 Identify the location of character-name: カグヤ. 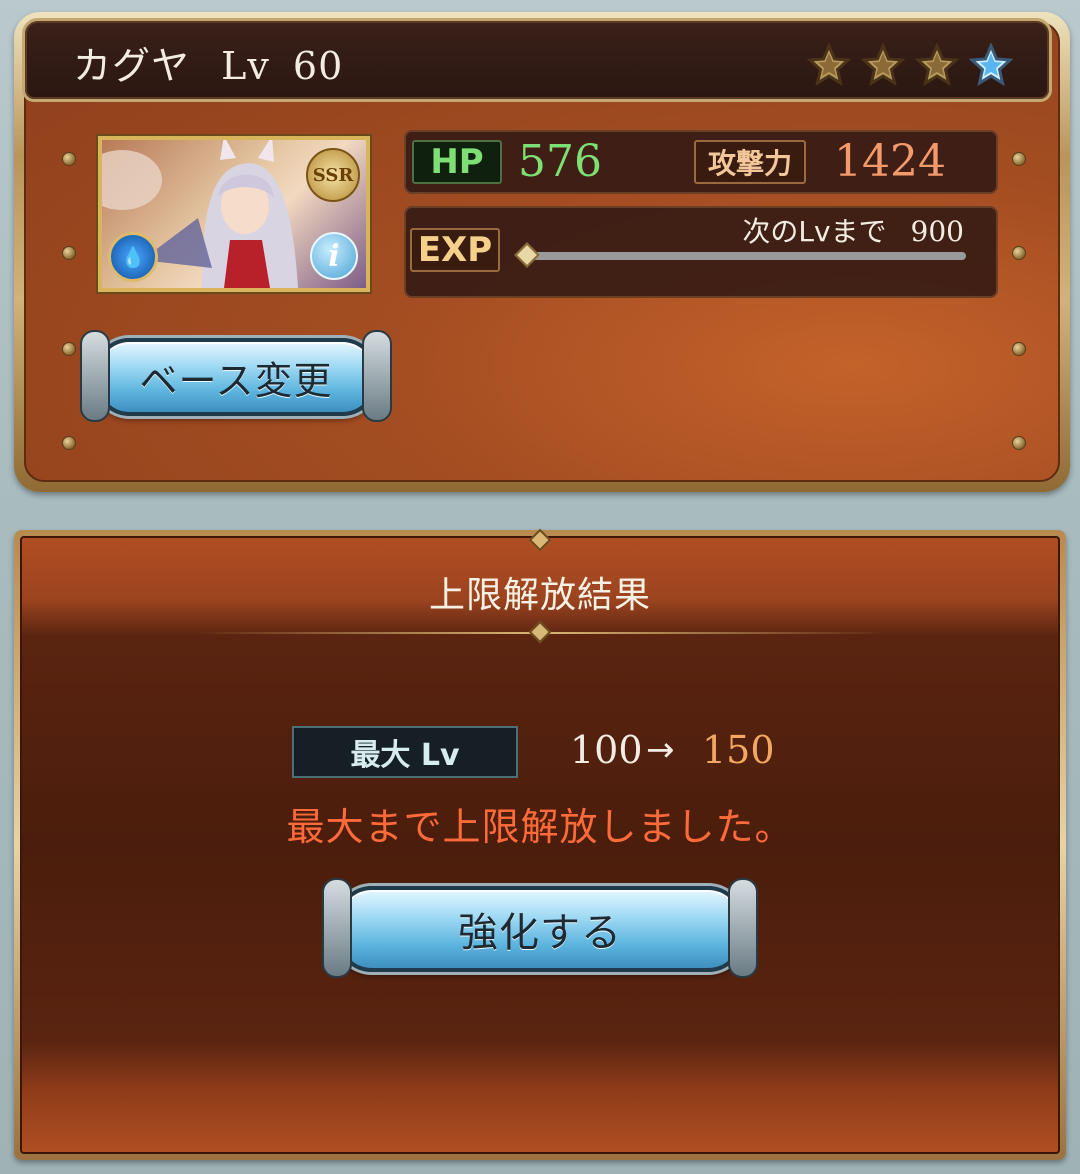
(132, 66).